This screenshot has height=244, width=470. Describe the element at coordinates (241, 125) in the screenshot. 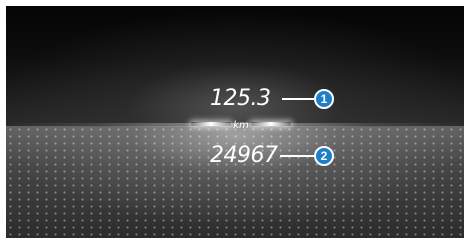

I see `distance-unit-label: km` at that location.